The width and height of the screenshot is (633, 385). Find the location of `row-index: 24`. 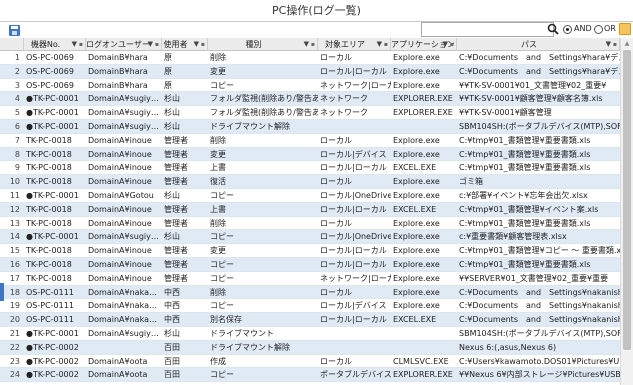

row-index: 24 is located at coordinates (14, 375).